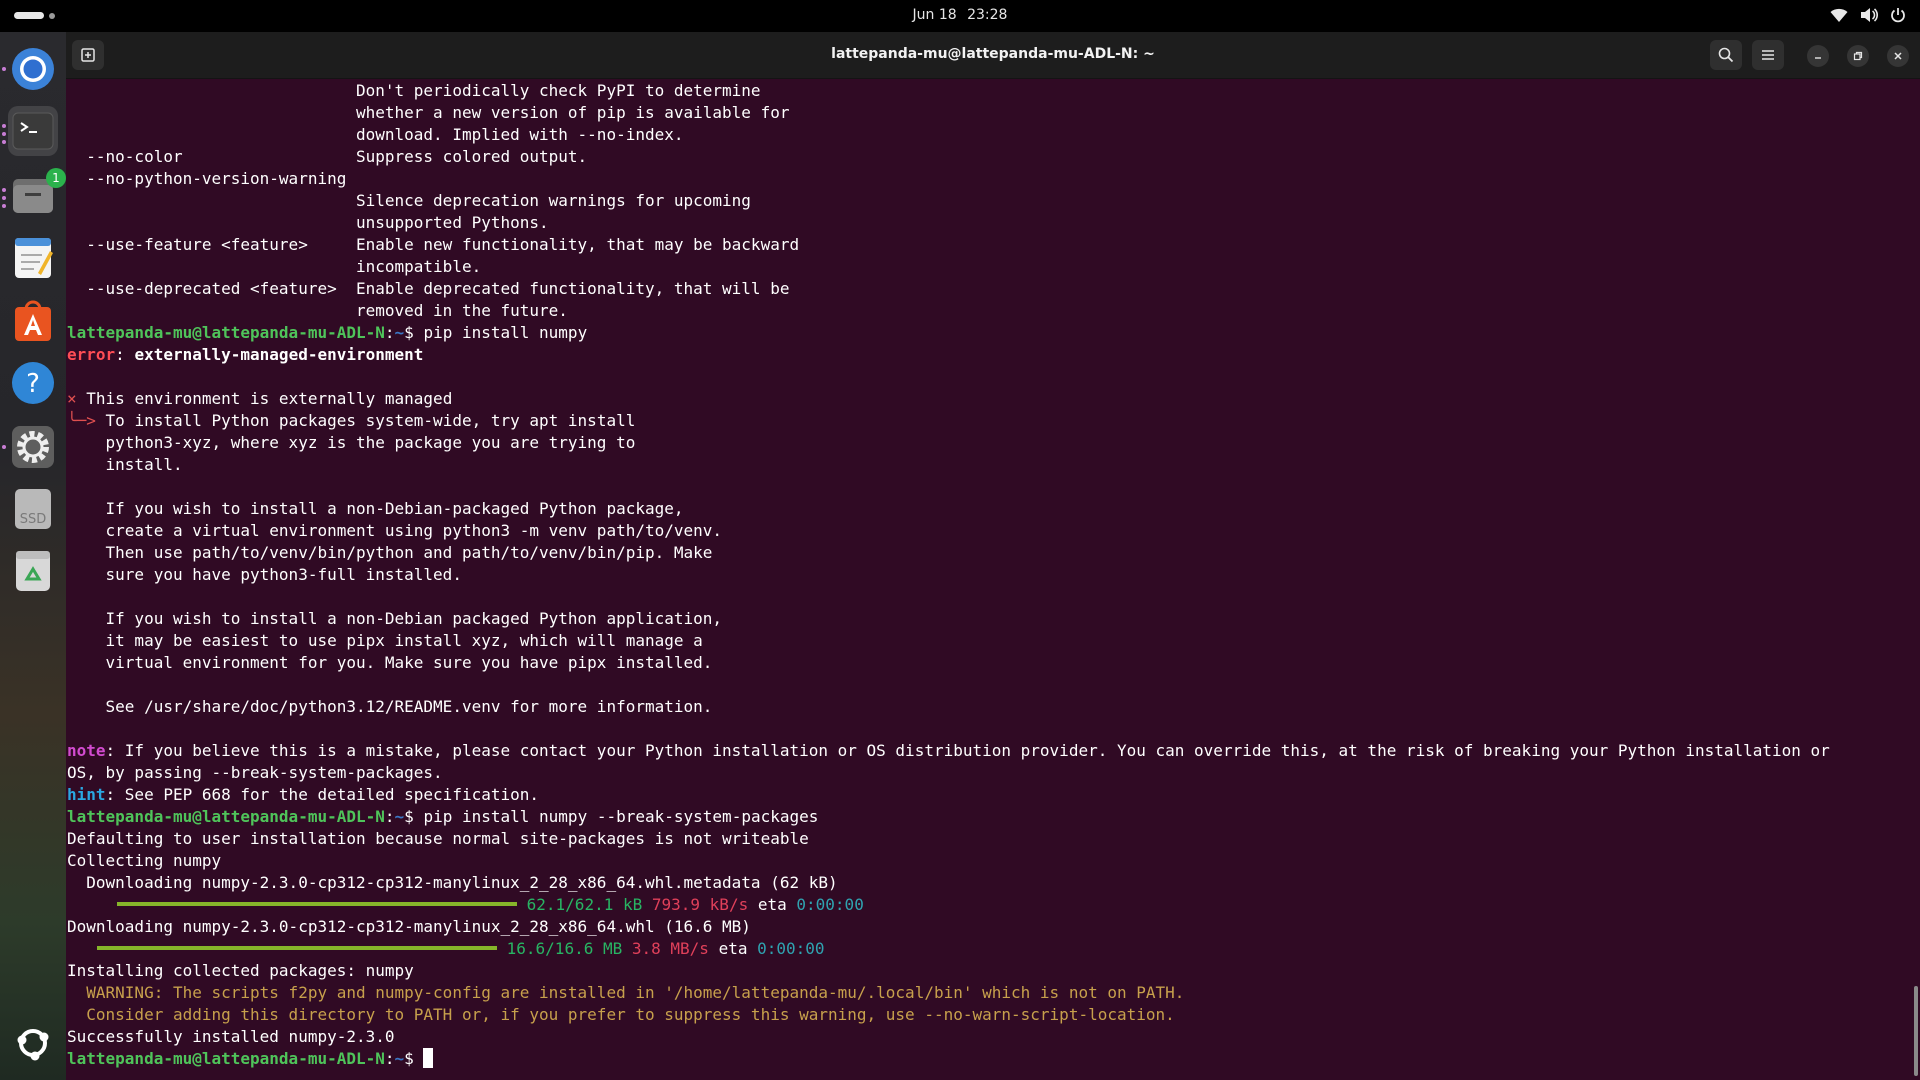 This screenshot has width=1920, height=1080. I want to click on restore-icon, so click(1858, 56).